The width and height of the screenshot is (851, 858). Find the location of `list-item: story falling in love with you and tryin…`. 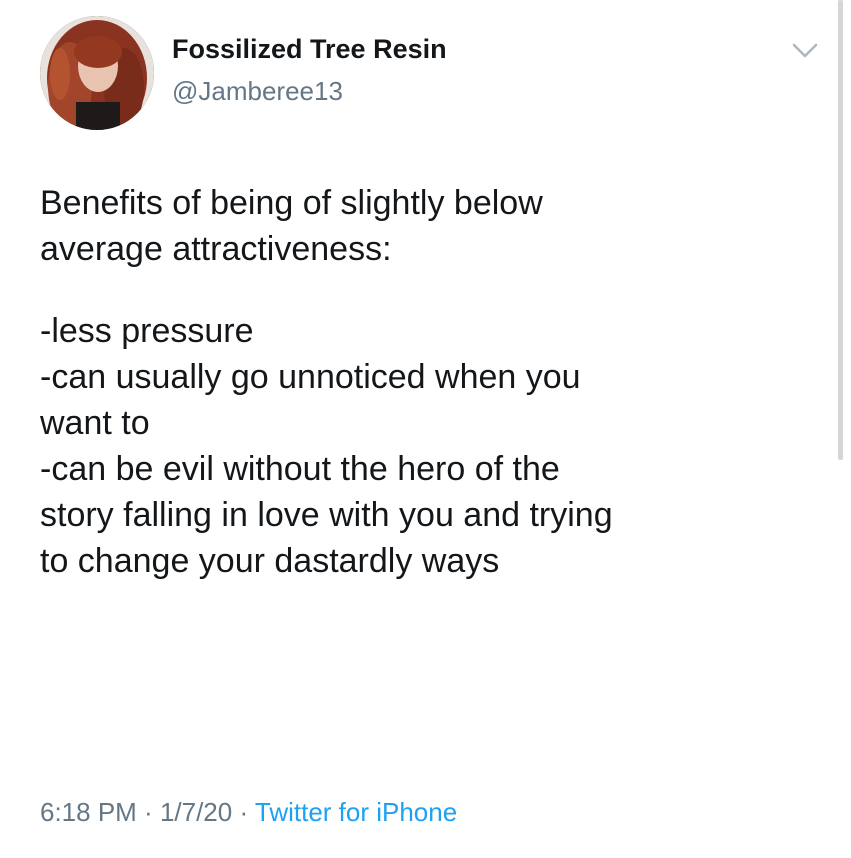

list-item: story falling in love with you and tryin… is located at coordinates (326, 515).